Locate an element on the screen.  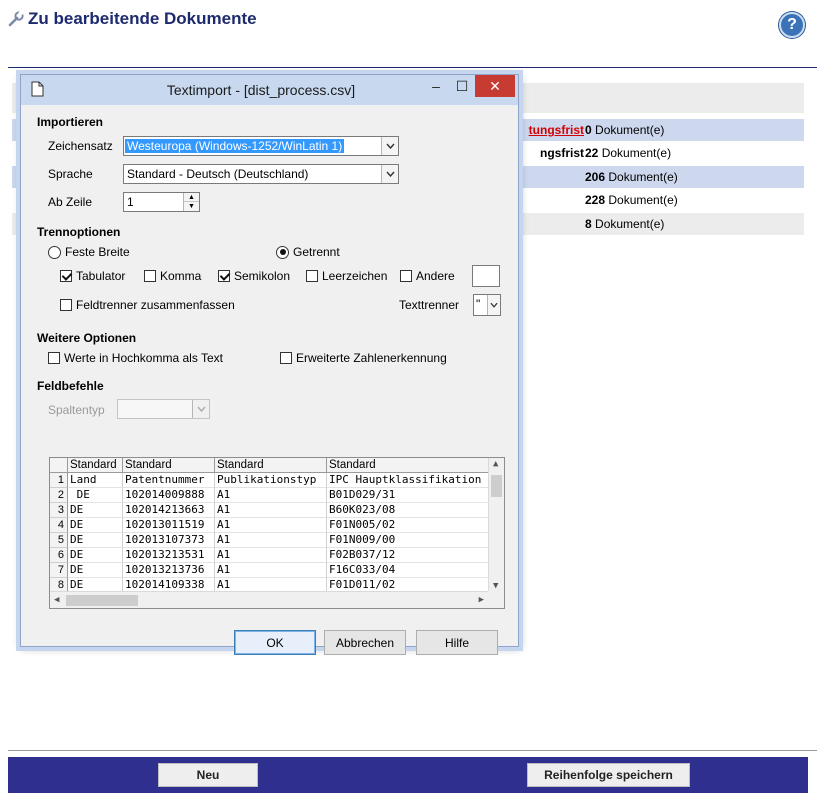
other-separator-input is located at coordinates (486, 276).